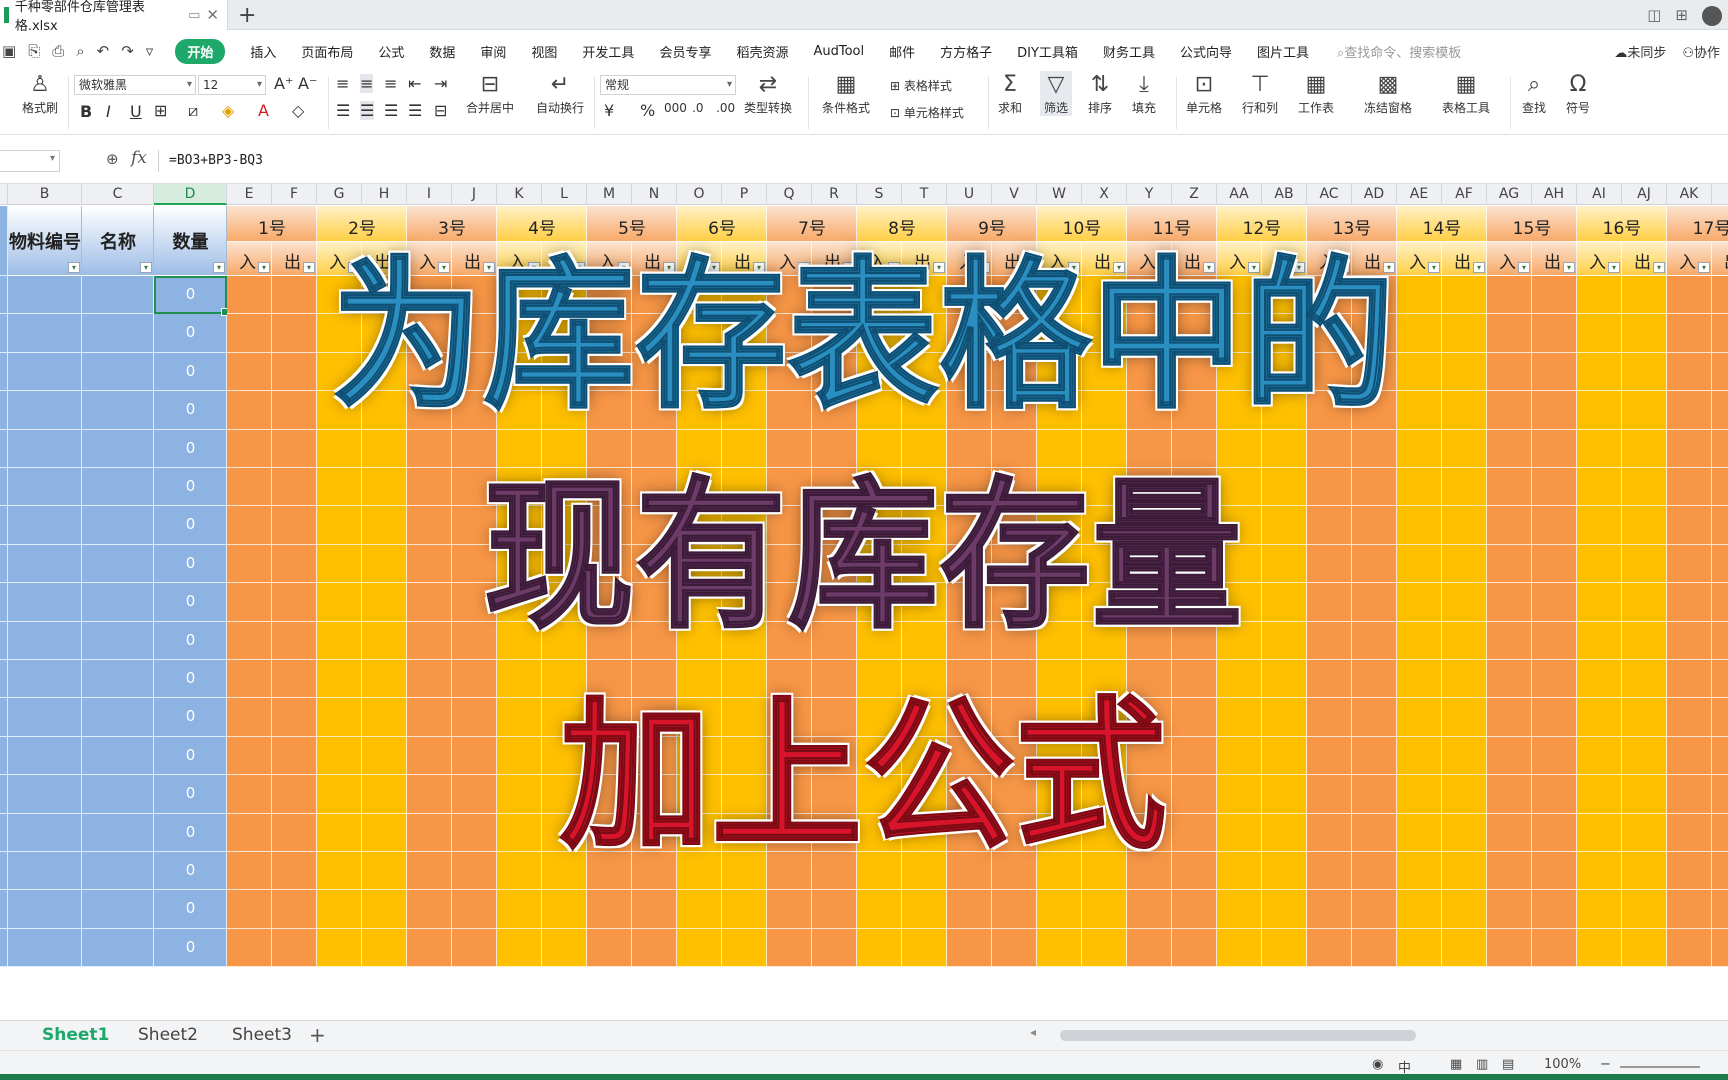 This screenshot has height=1080, width=1728. What do you see at coordinates (442, 51) in the screenshot?
I see `menu-item: 数据` at bounding box center [442, 51].